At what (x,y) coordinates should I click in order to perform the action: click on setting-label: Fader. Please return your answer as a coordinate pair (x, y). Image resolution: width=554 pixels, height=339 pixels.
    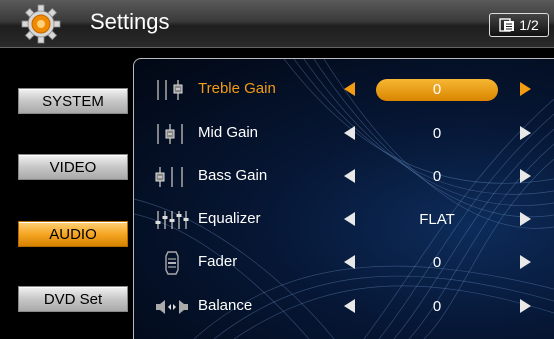
    Looking at the image, I should click on (218, 261).